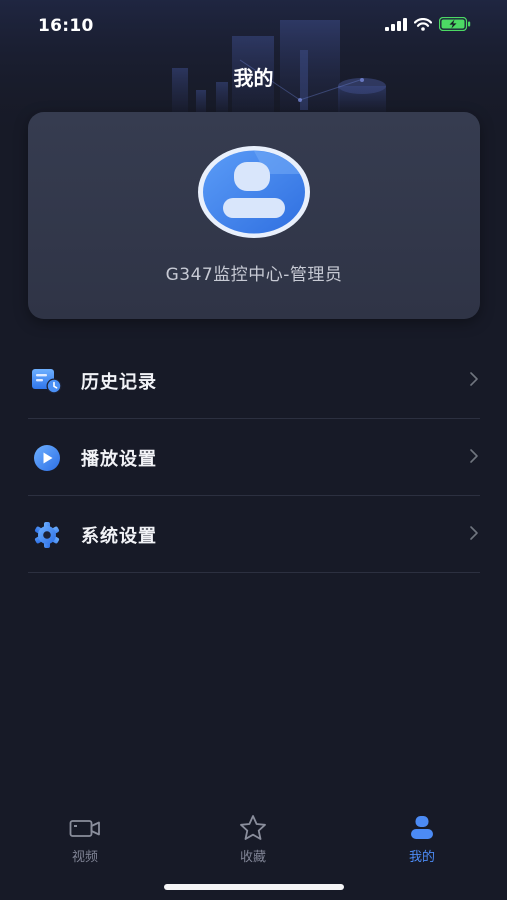 The height and width of the screenshot is (900, 507). I want to click on video-camera-icon, so click(84, 828).